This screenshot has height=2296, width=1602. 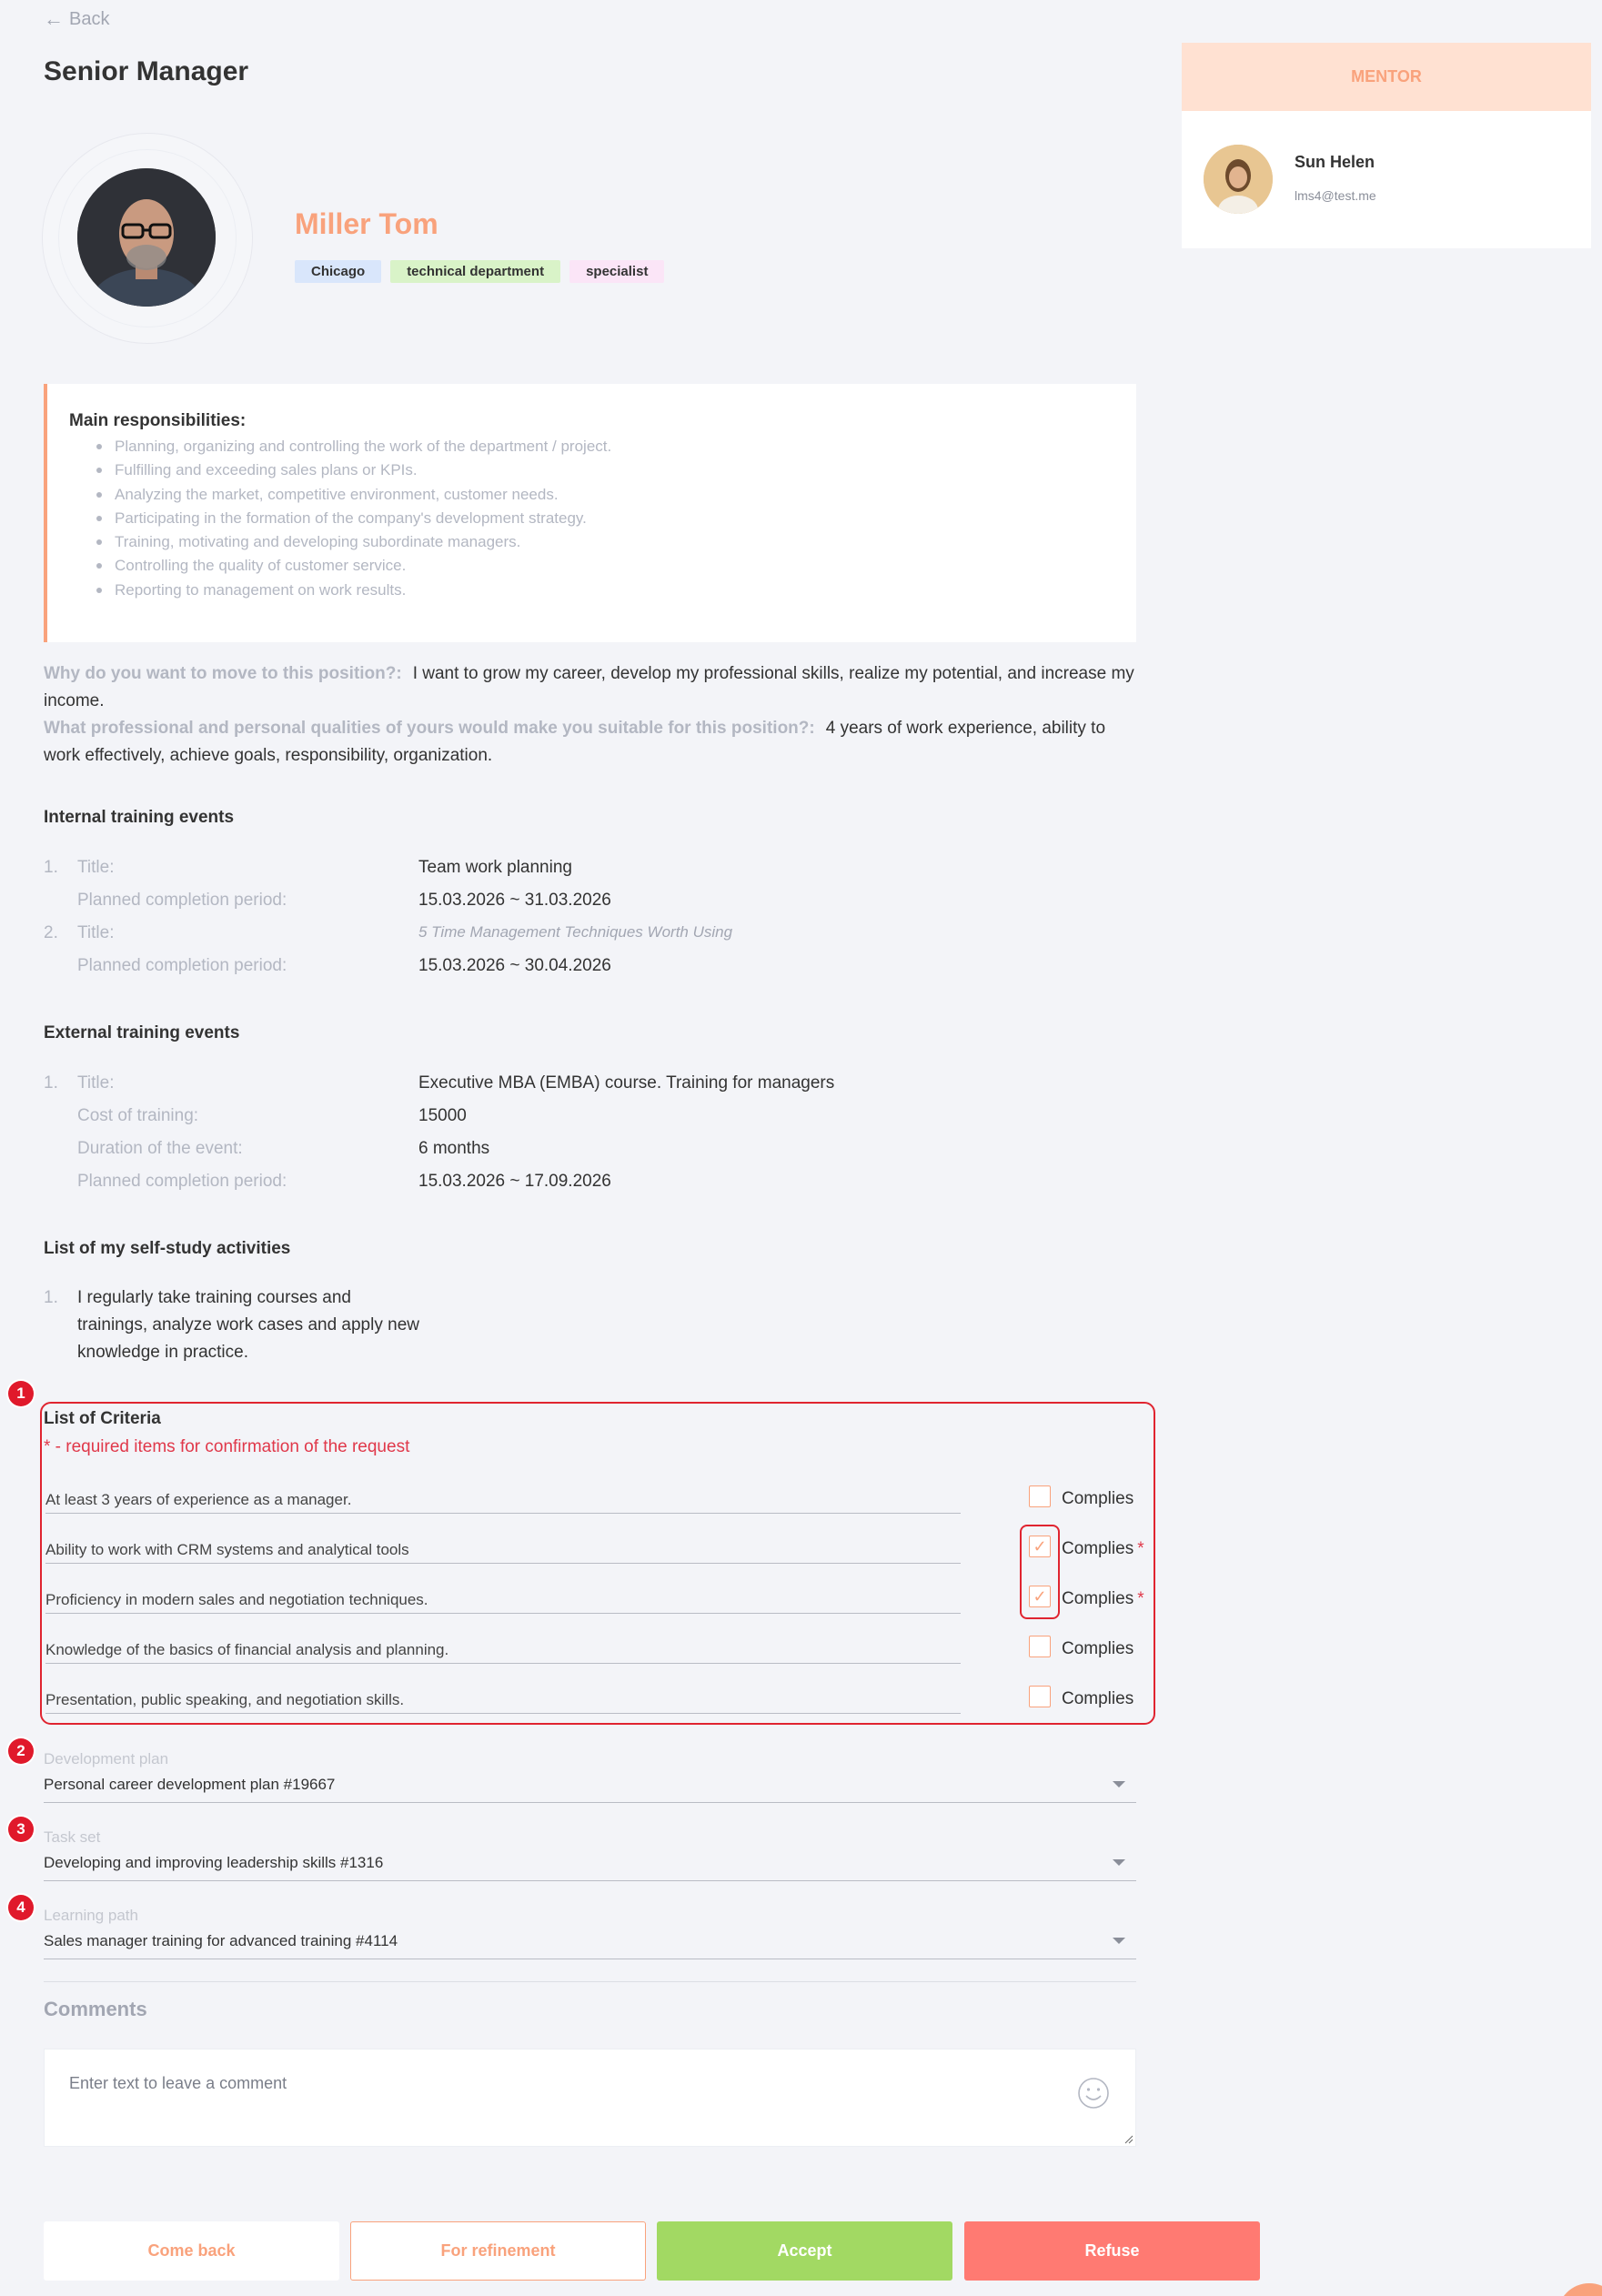 I want to click on tag-role: specialist, so click(x=617, y=271).